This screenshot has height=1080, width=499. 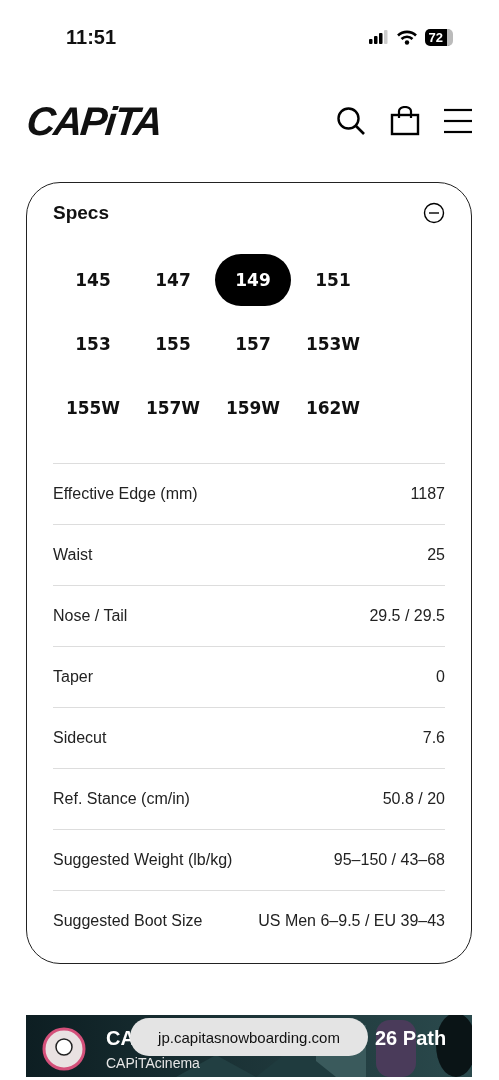 I want to click on size-option: 153, so click(x=93, y=344).